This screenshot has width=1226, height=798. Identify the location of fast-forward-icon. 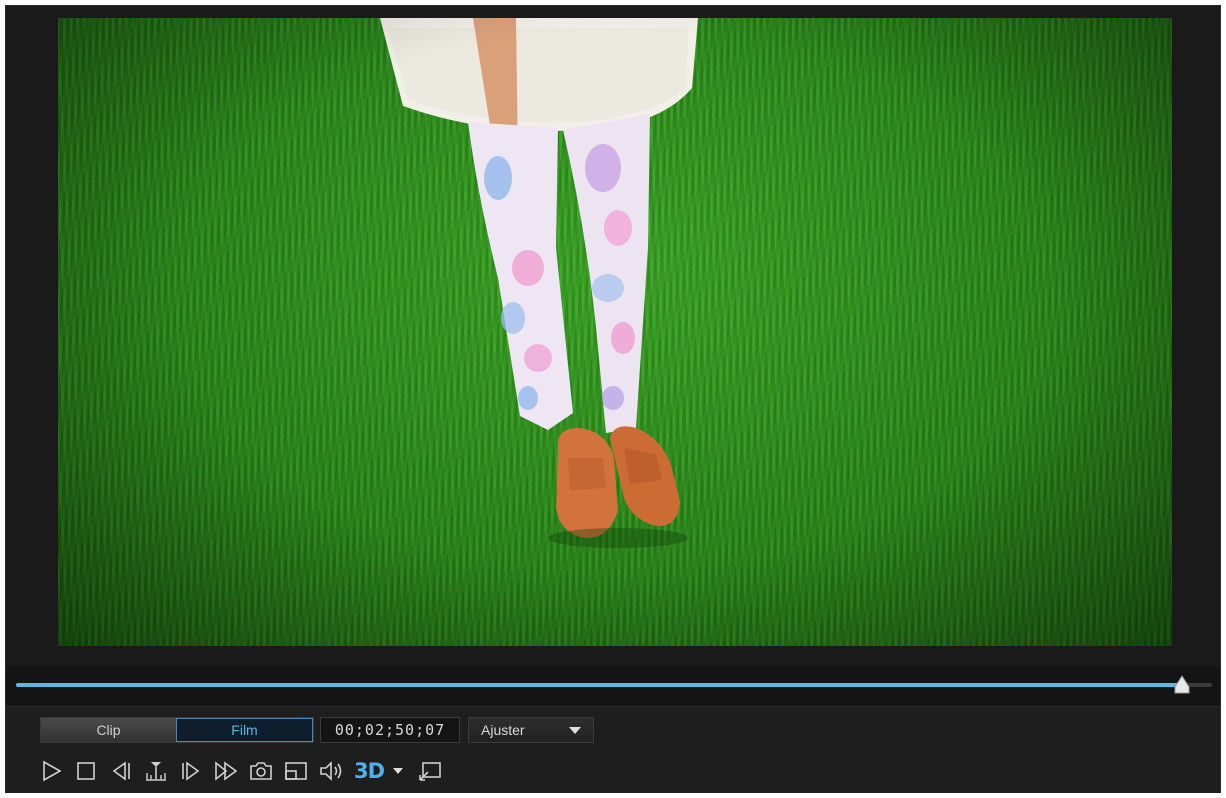
(226, 771).